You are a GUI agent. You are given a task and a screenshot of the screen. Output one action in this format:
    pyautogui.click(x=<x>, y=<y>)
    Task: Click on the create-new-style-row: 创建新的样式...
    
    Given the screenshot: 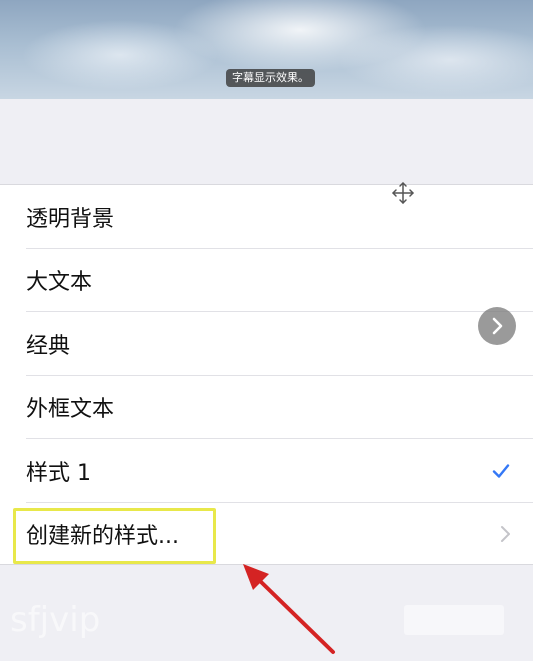 What is the action you would take?
    pyautogui.click(x=266, y=535)
    